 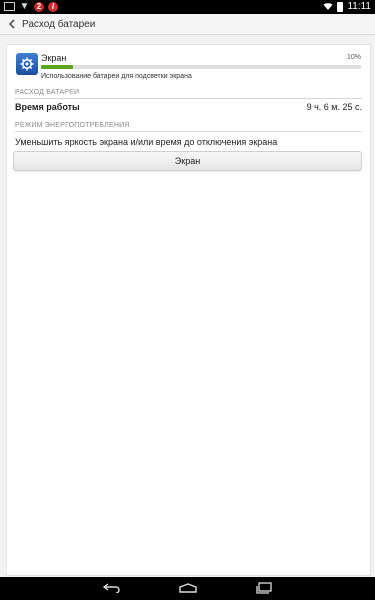 I want to click on screen-settings-button: Экран, so click(x=187, y=161).